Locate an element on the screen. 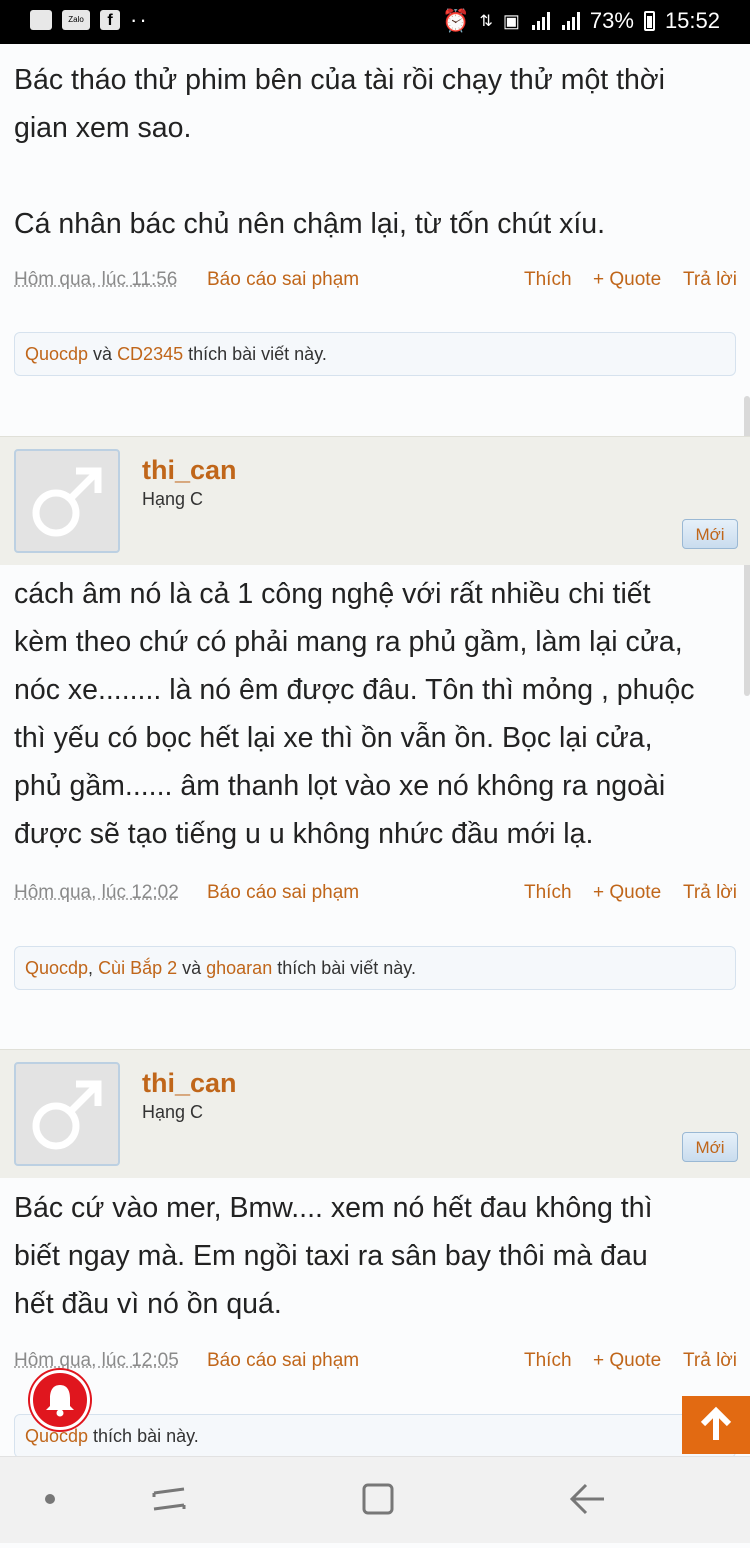 The image size is (750, 1548). back-button is located at coordinates (588, 1500).